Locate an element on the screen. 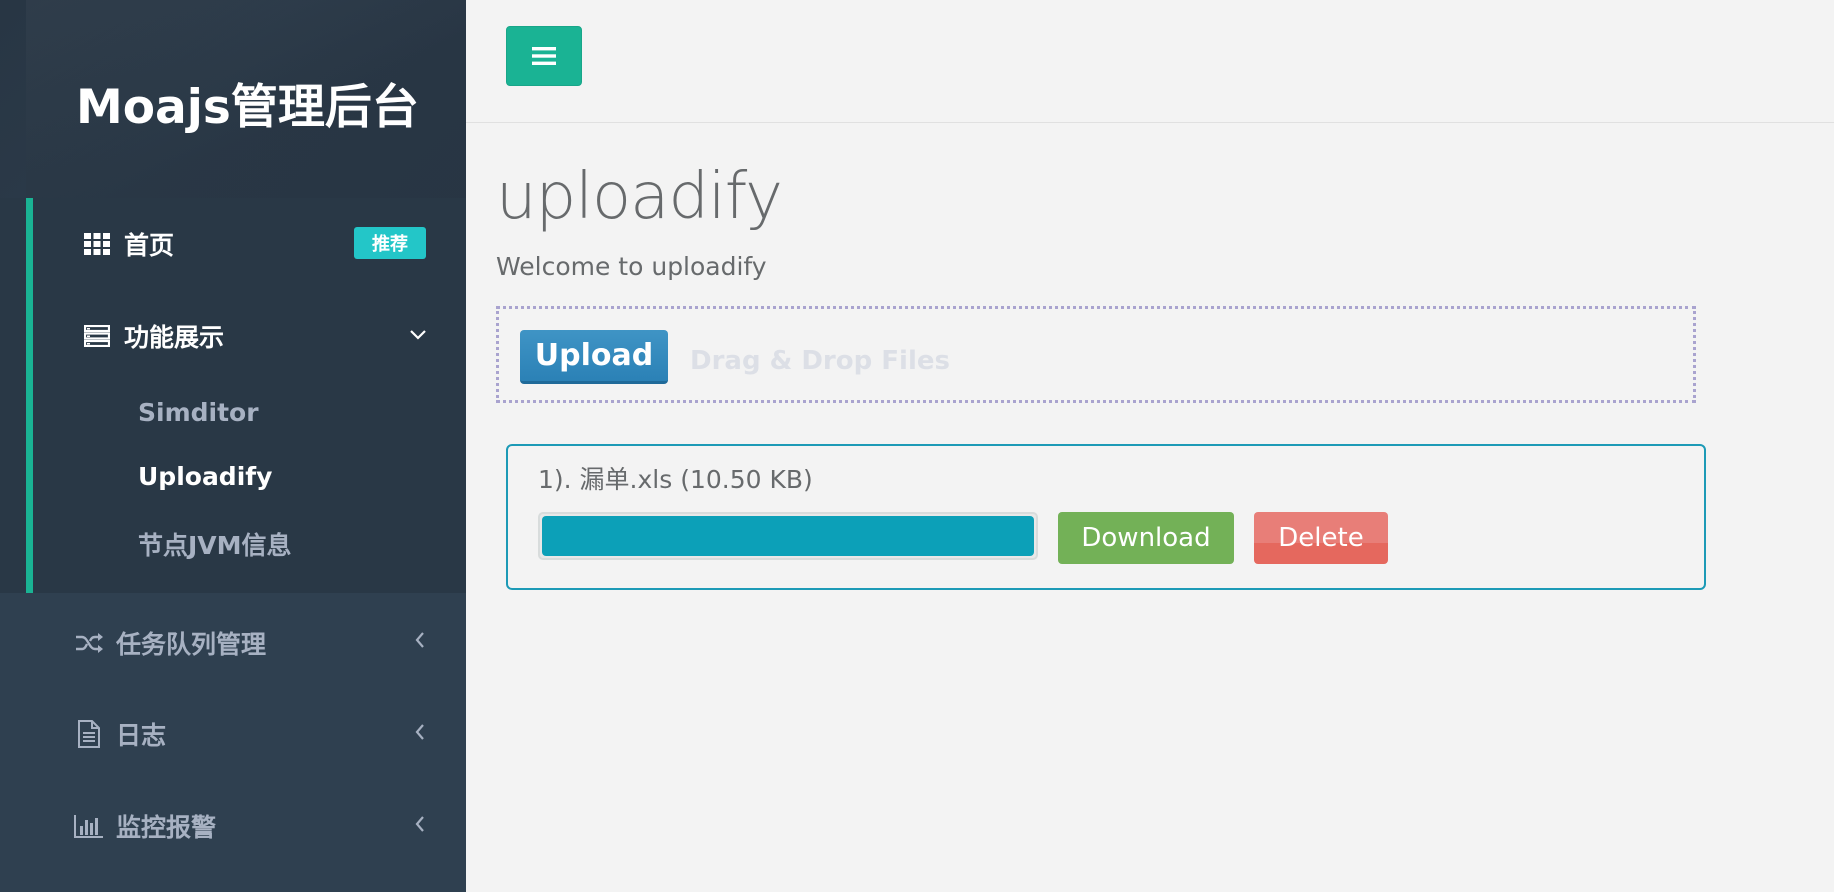 This screenshot has width=1834, height=892. recommend-badge: 推荐 is located at coordinates (390, 243).